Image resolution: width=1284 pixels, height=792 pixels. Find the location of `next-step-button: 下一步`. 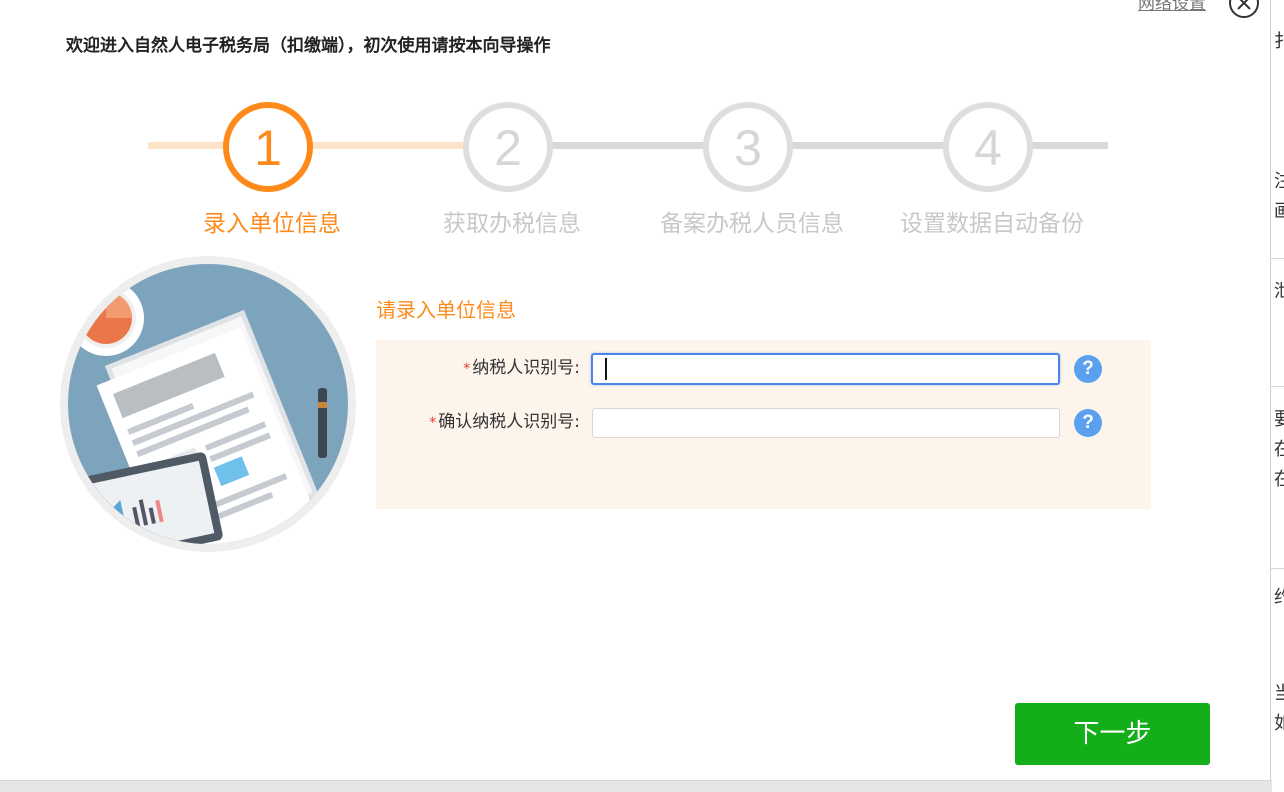

next-step-button: 下一步 is located at coordinates (1112, 734).